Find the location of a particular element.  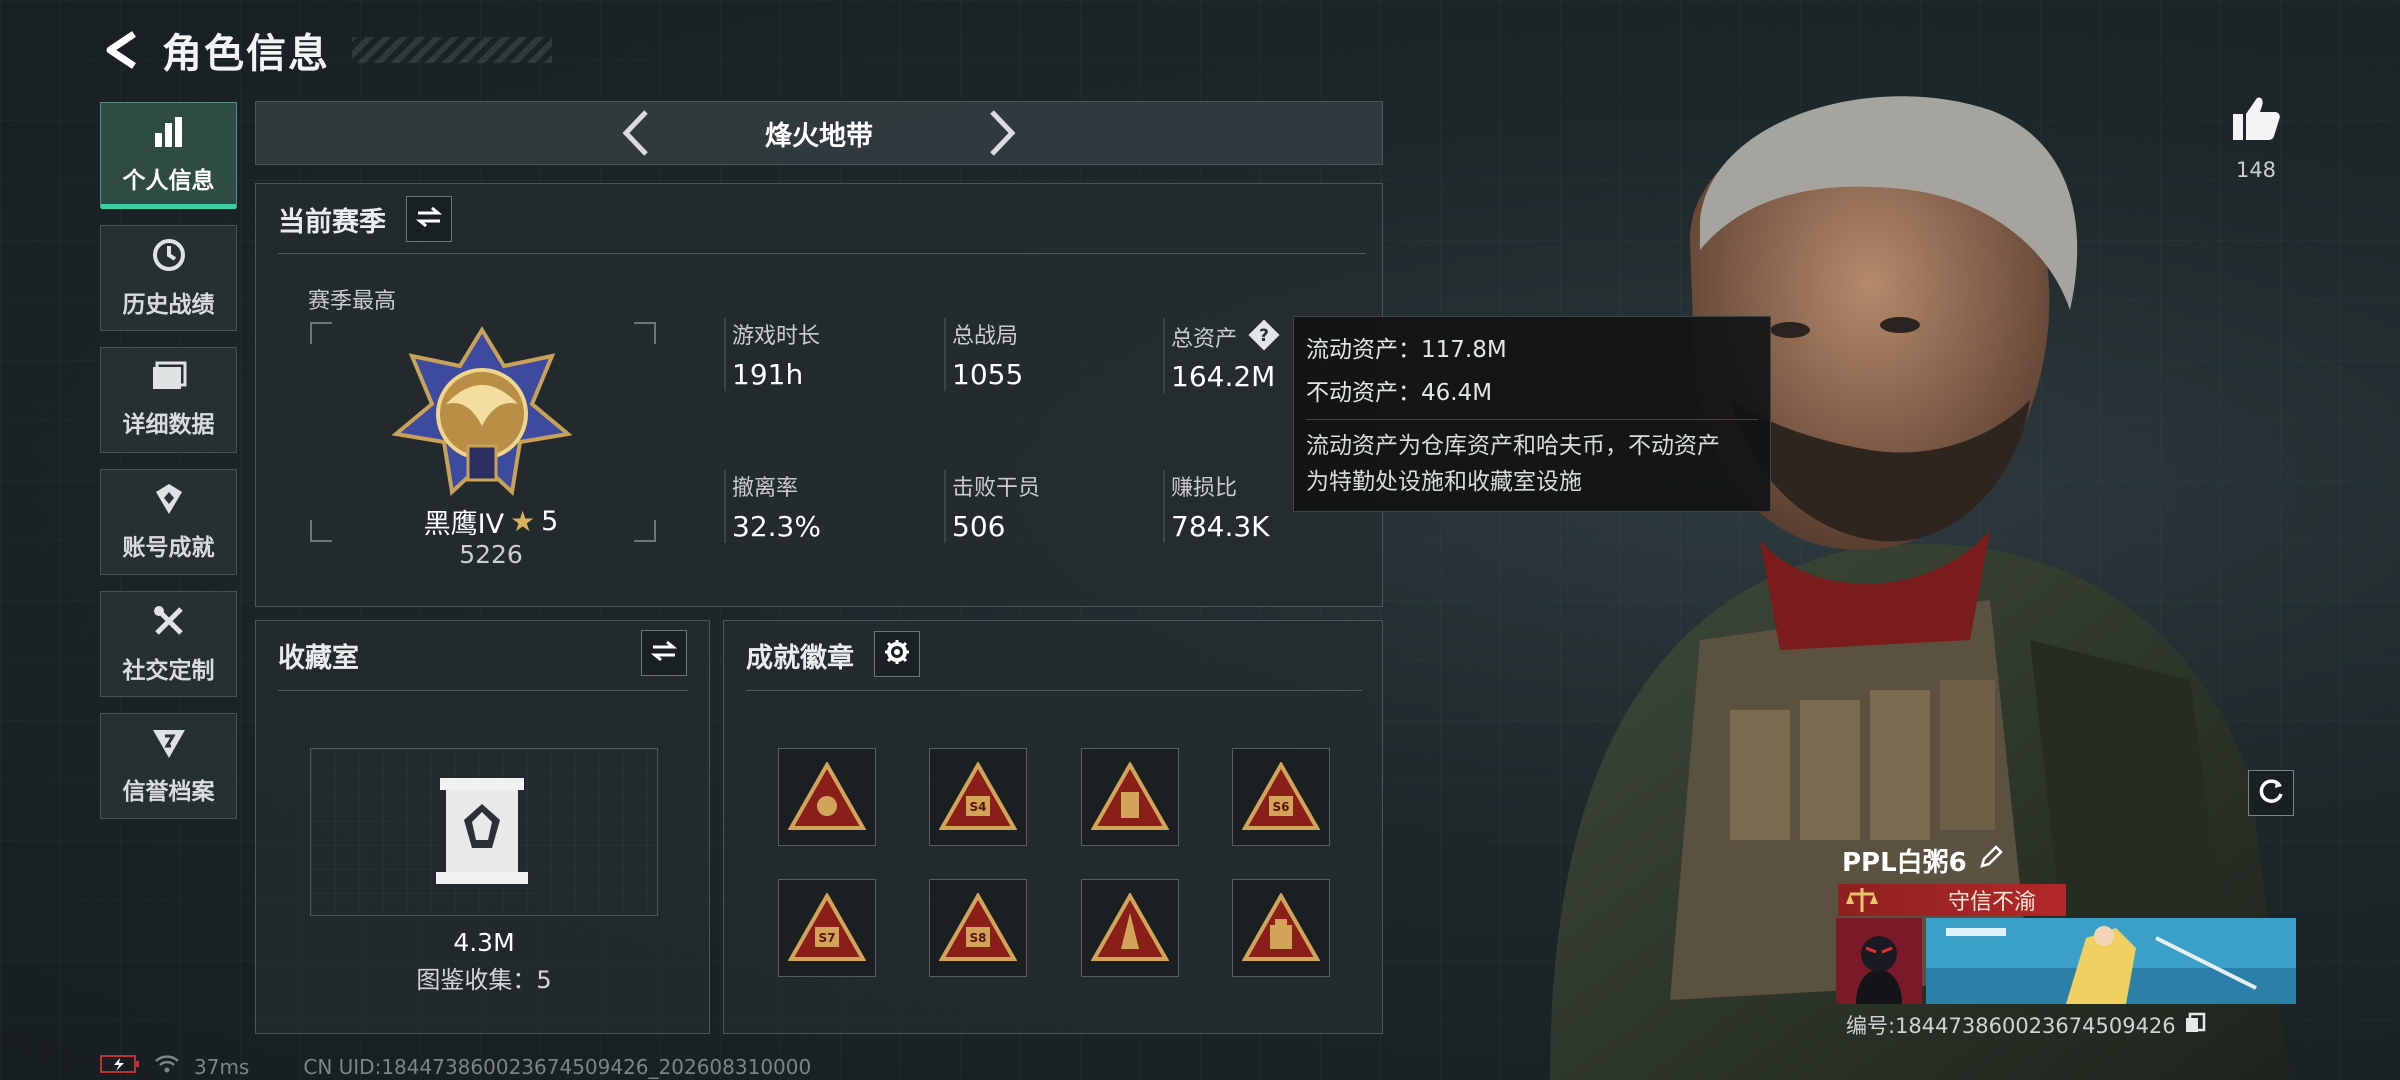

sidebar-item-details: 详细数据 is located at coordinates (168, 400).